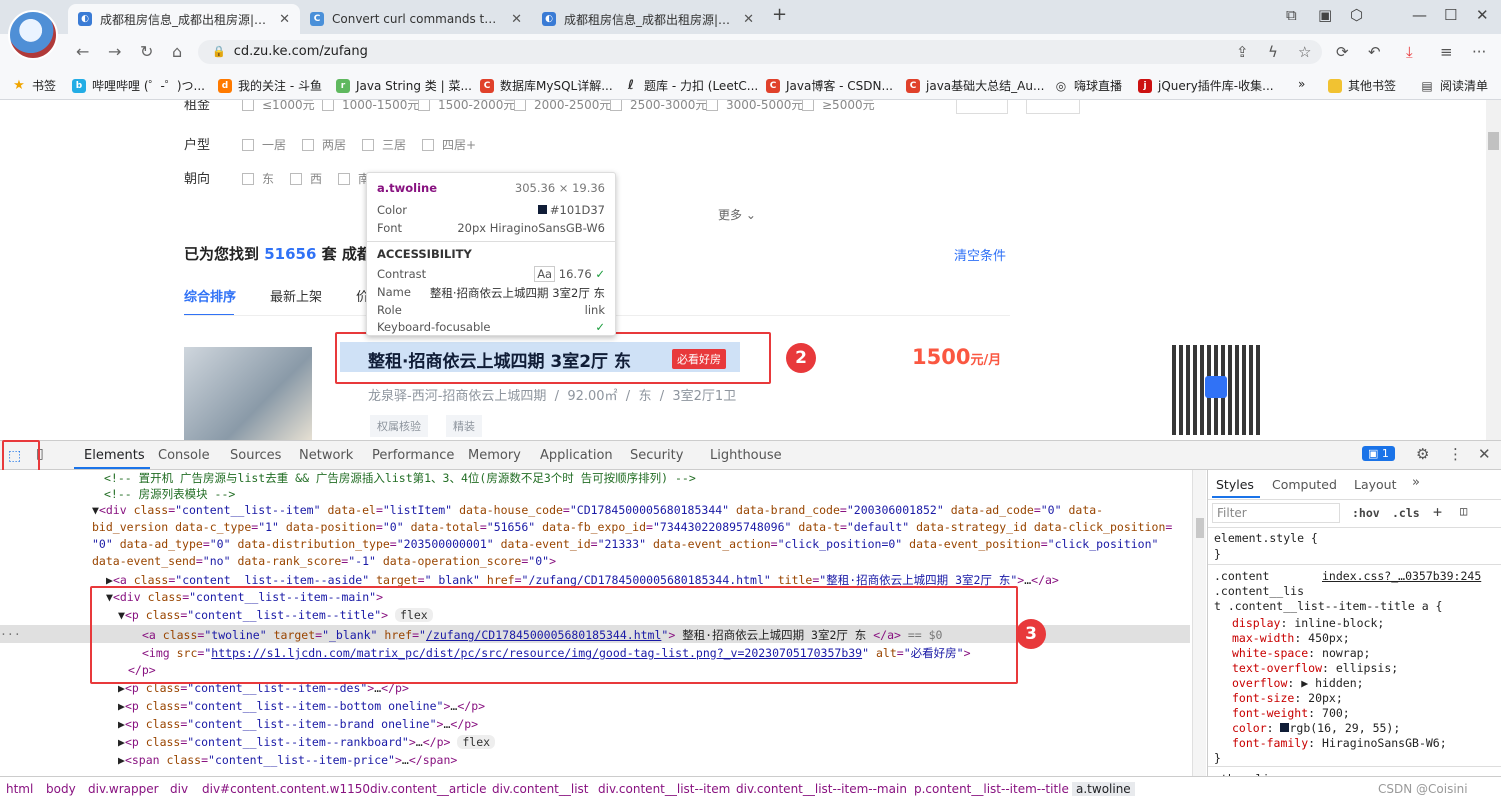 The width and height of the screenshot is (1501, 798). What do you see at coordinates (1366, 513) in the screenshot?
I see `hov-toggle: :hov` at bounding box center [1366, 513].